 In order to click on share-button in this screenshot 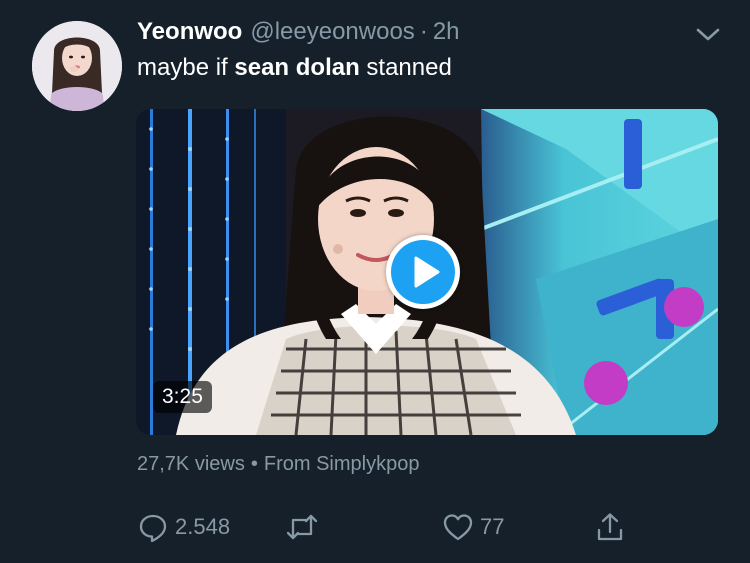, I will do `click(610, 527)`.